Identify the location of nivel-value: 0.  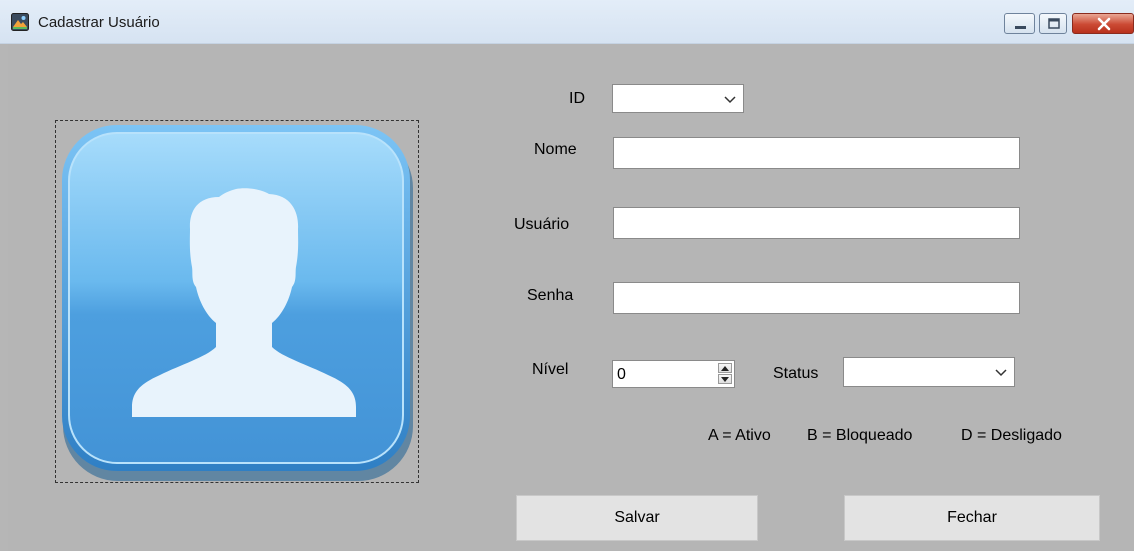
(621, 374).